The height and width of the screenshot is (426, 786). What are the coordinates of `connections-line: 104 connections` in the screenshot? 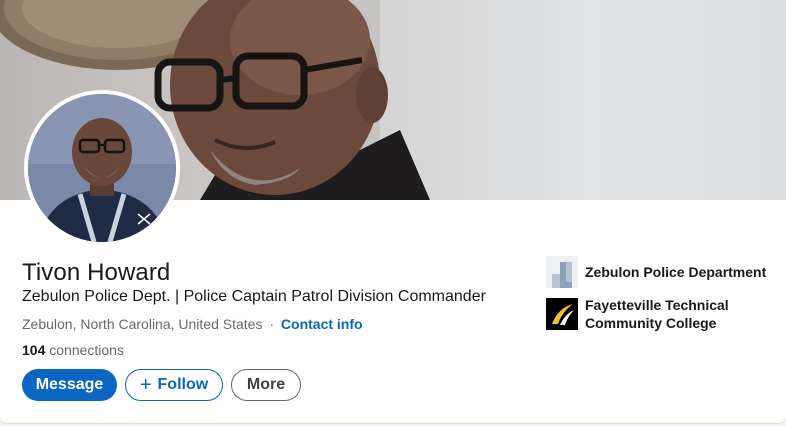 It's located at (73, 350).